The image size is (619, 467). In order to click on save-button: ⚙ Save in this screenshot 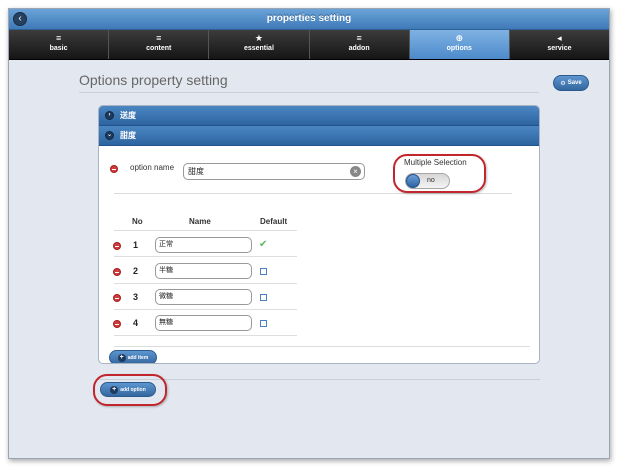, I will do `click(571, 83)`.